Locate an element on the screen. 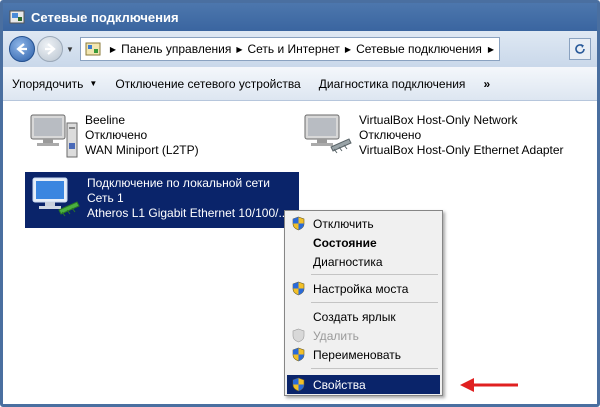 This screenshot has height=407, width=600. uac-shield-disabled-icon is located at coordinates (298, 335).